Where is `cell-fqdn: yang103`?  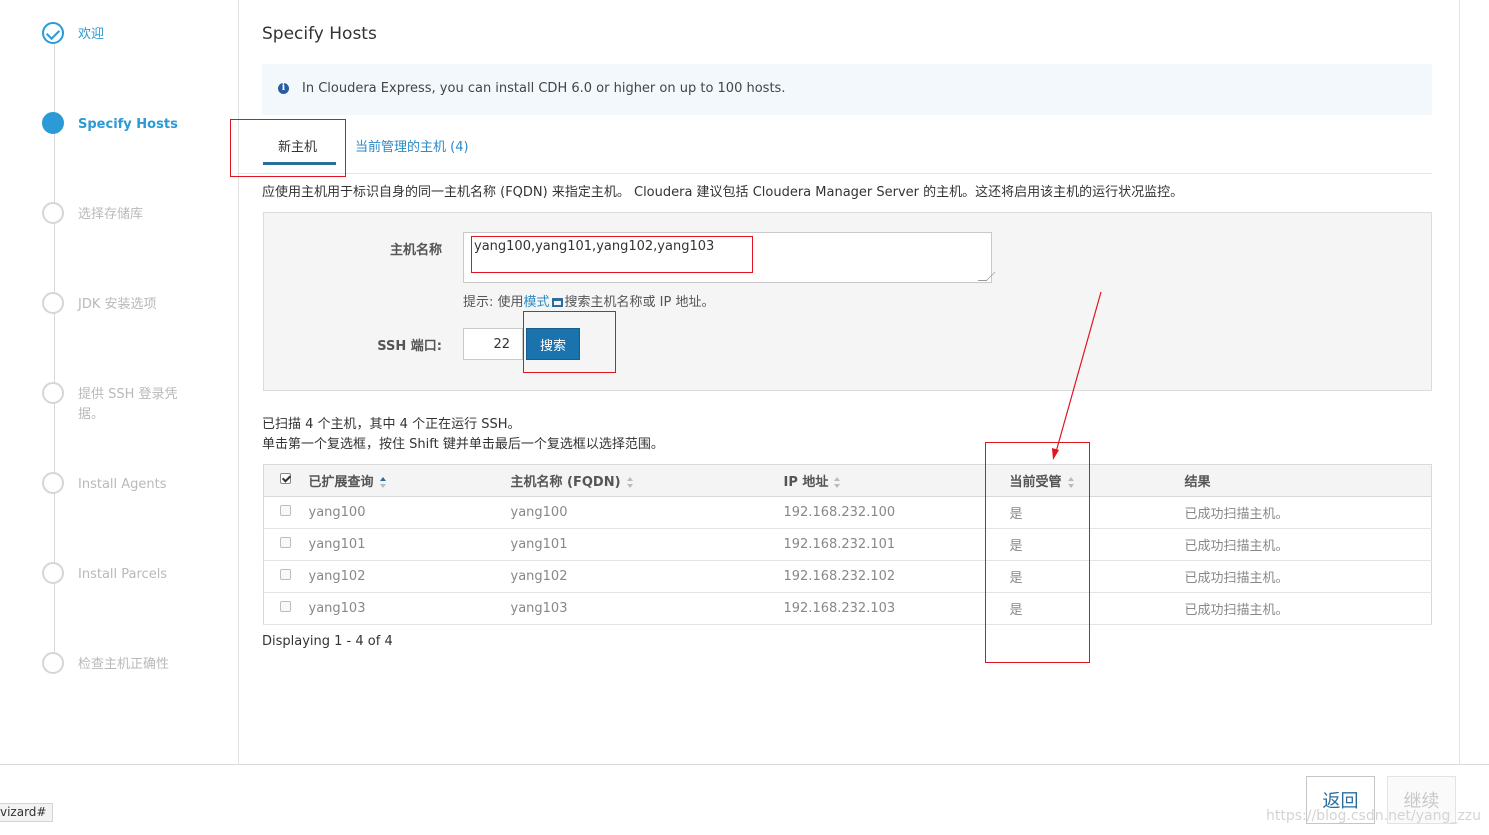
cell-fqdn: yang103 is located at coordinates (647, 608).